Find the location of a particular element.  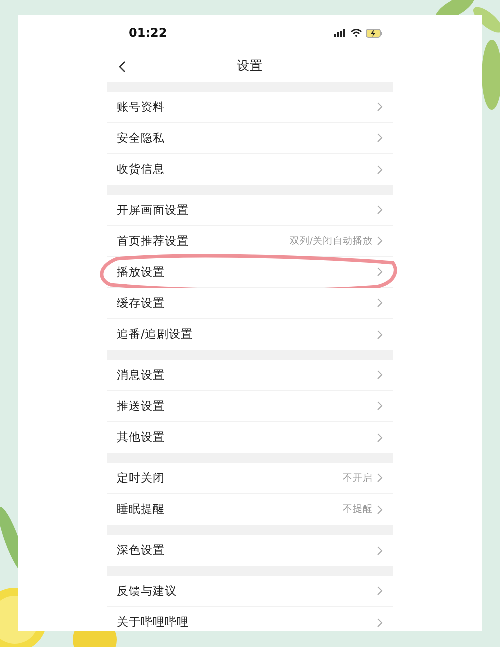

item-label: 开屏画面设置 is located at coordinates (153, 210).